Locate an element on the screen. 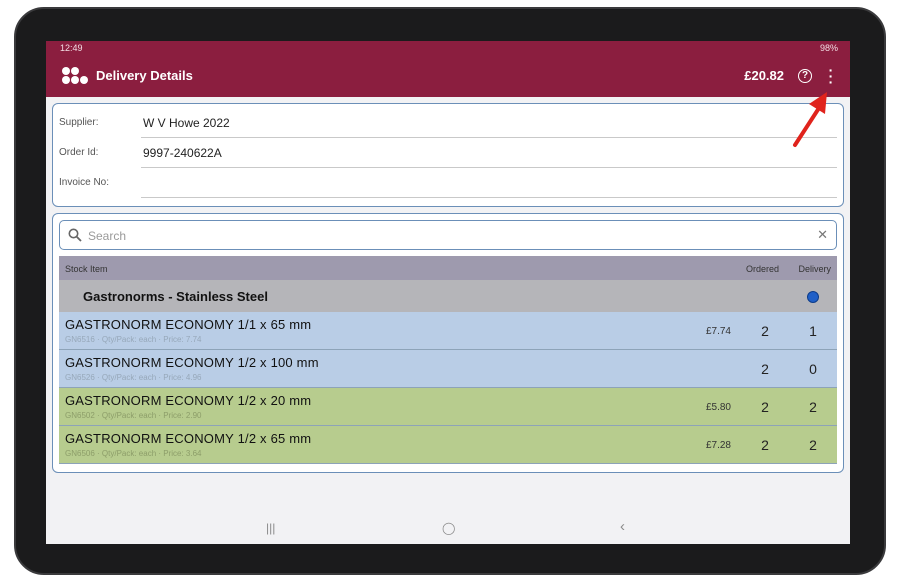  annotation-arrow-icon is located at coordinates (810, 119).